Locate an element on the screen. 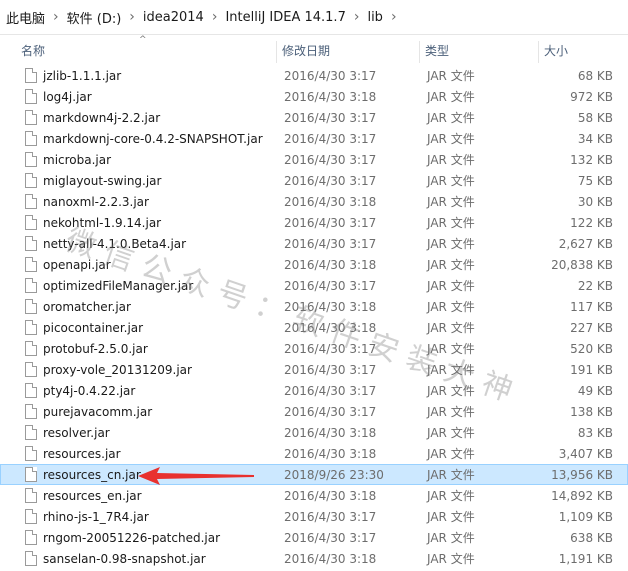 The width and height of the screenshot is (628, 571). breadcrumb-item: 软件 (D:) is located at coordinates (94, 17).